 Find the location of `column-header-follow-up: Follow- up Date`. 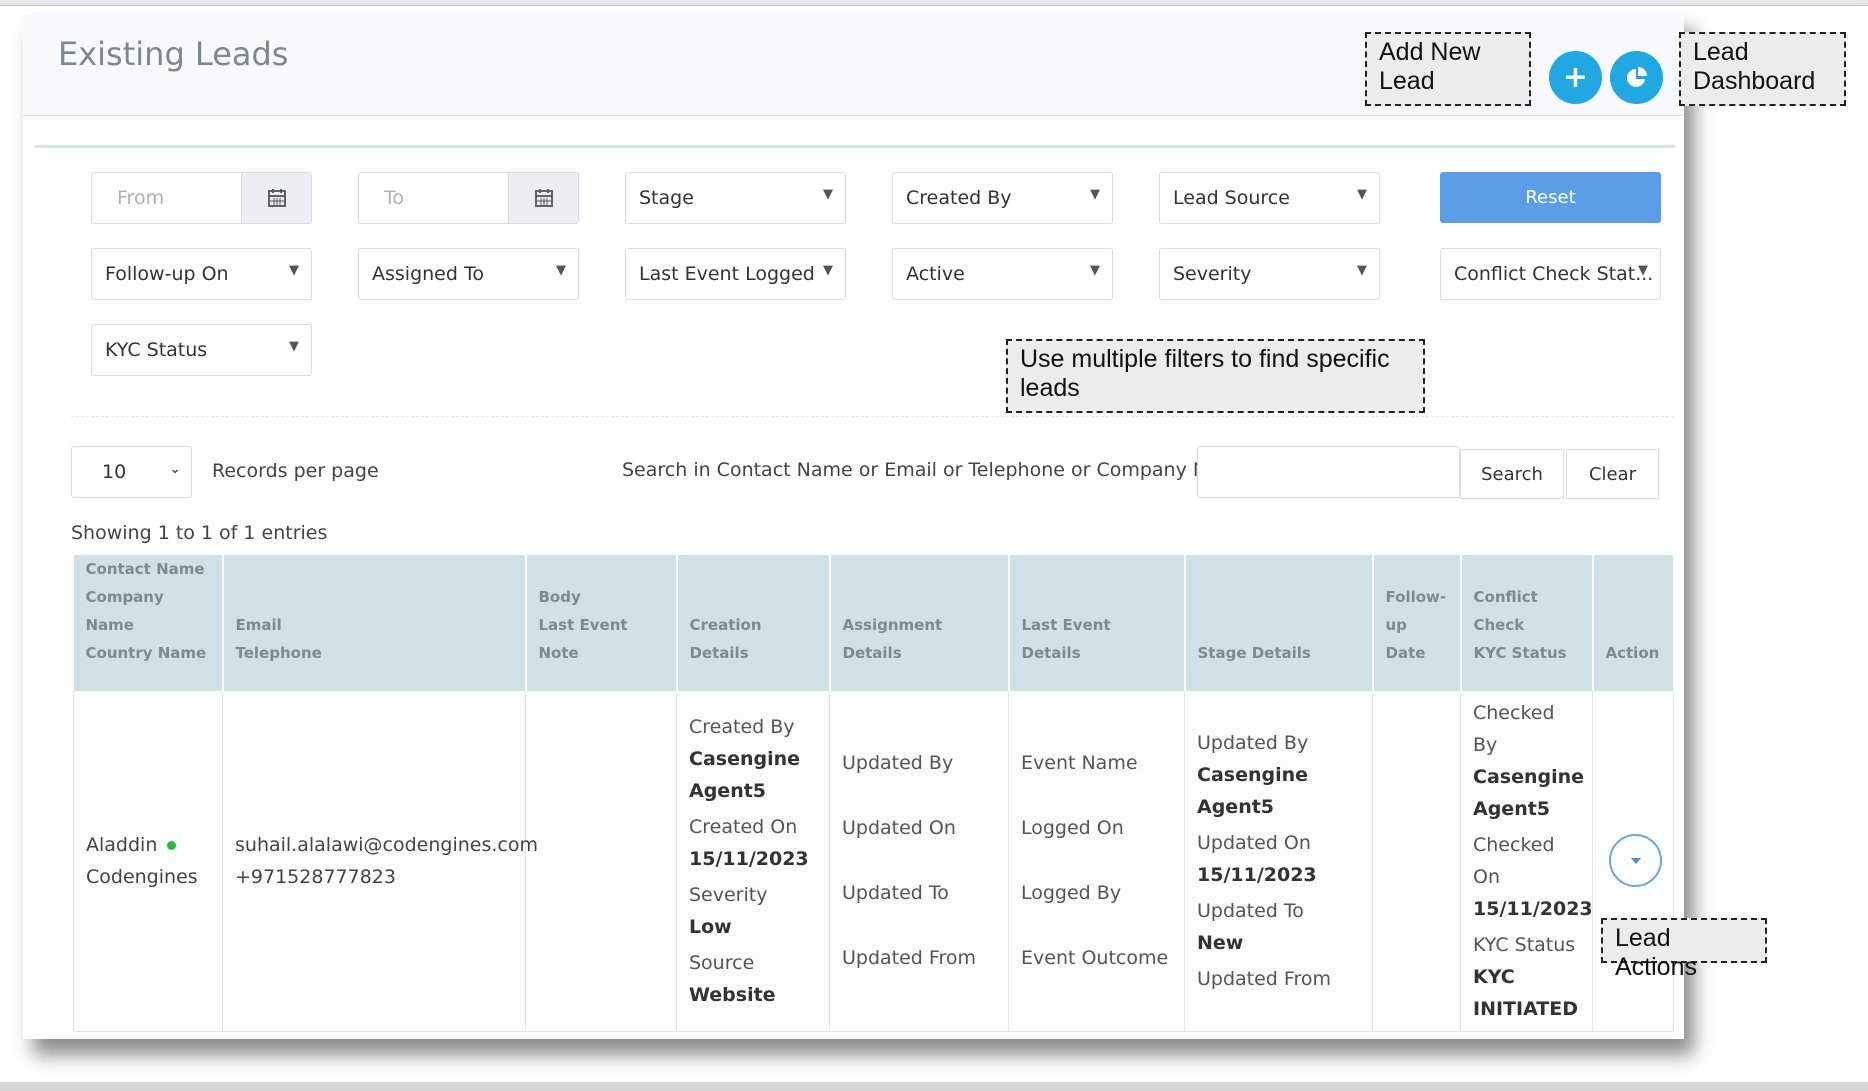

column-header-follow-up: Follow- up Date is located at coordinates (1417, 623).